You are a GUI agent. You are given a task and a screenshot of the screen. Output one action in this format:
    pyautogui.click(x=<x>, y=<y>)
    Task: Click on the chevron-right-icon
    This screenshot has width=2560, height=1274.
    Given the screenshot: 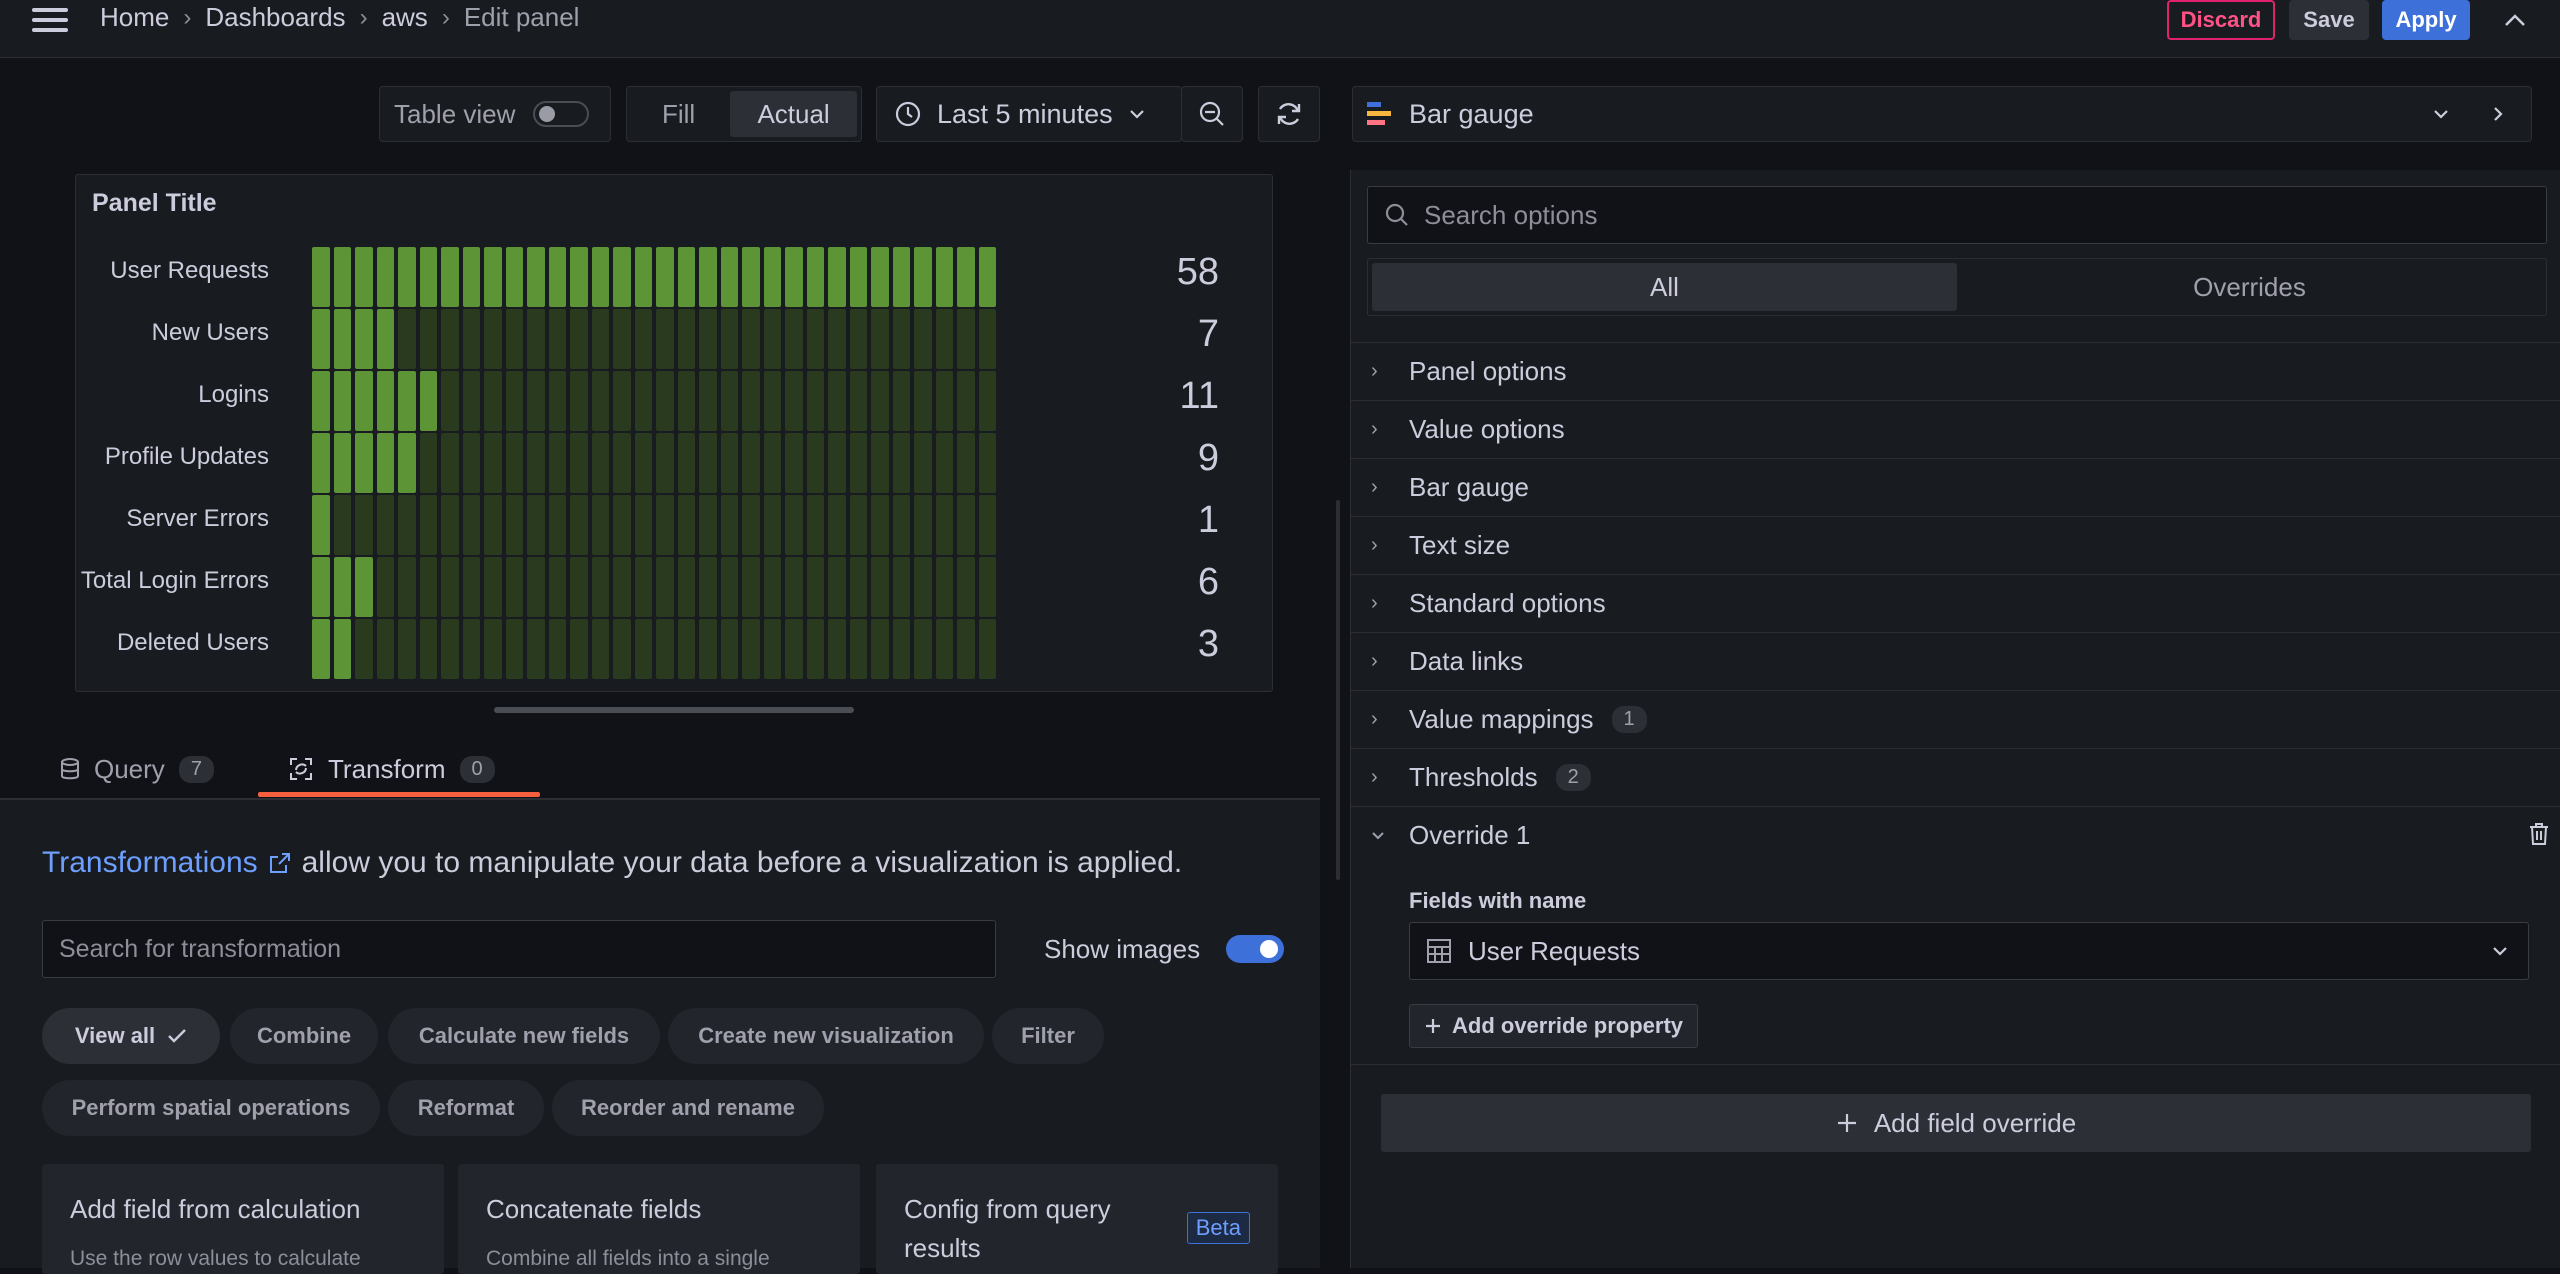 What is the action you would take?
    pyautogui.click(x=2498, y=114)
    